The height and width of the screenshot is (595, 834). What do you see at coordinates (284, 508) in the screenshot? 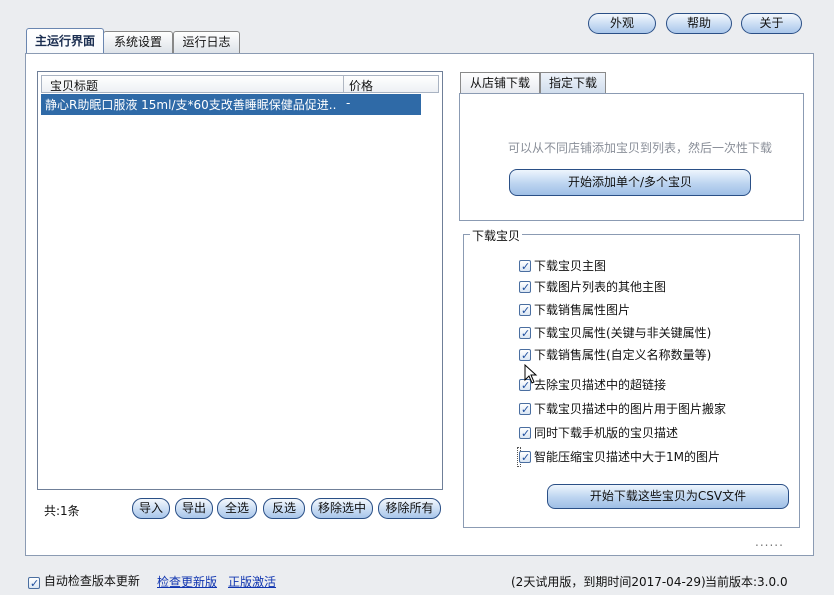
I see `invert-selection-button: 反选` at bounding box center [284, 508].